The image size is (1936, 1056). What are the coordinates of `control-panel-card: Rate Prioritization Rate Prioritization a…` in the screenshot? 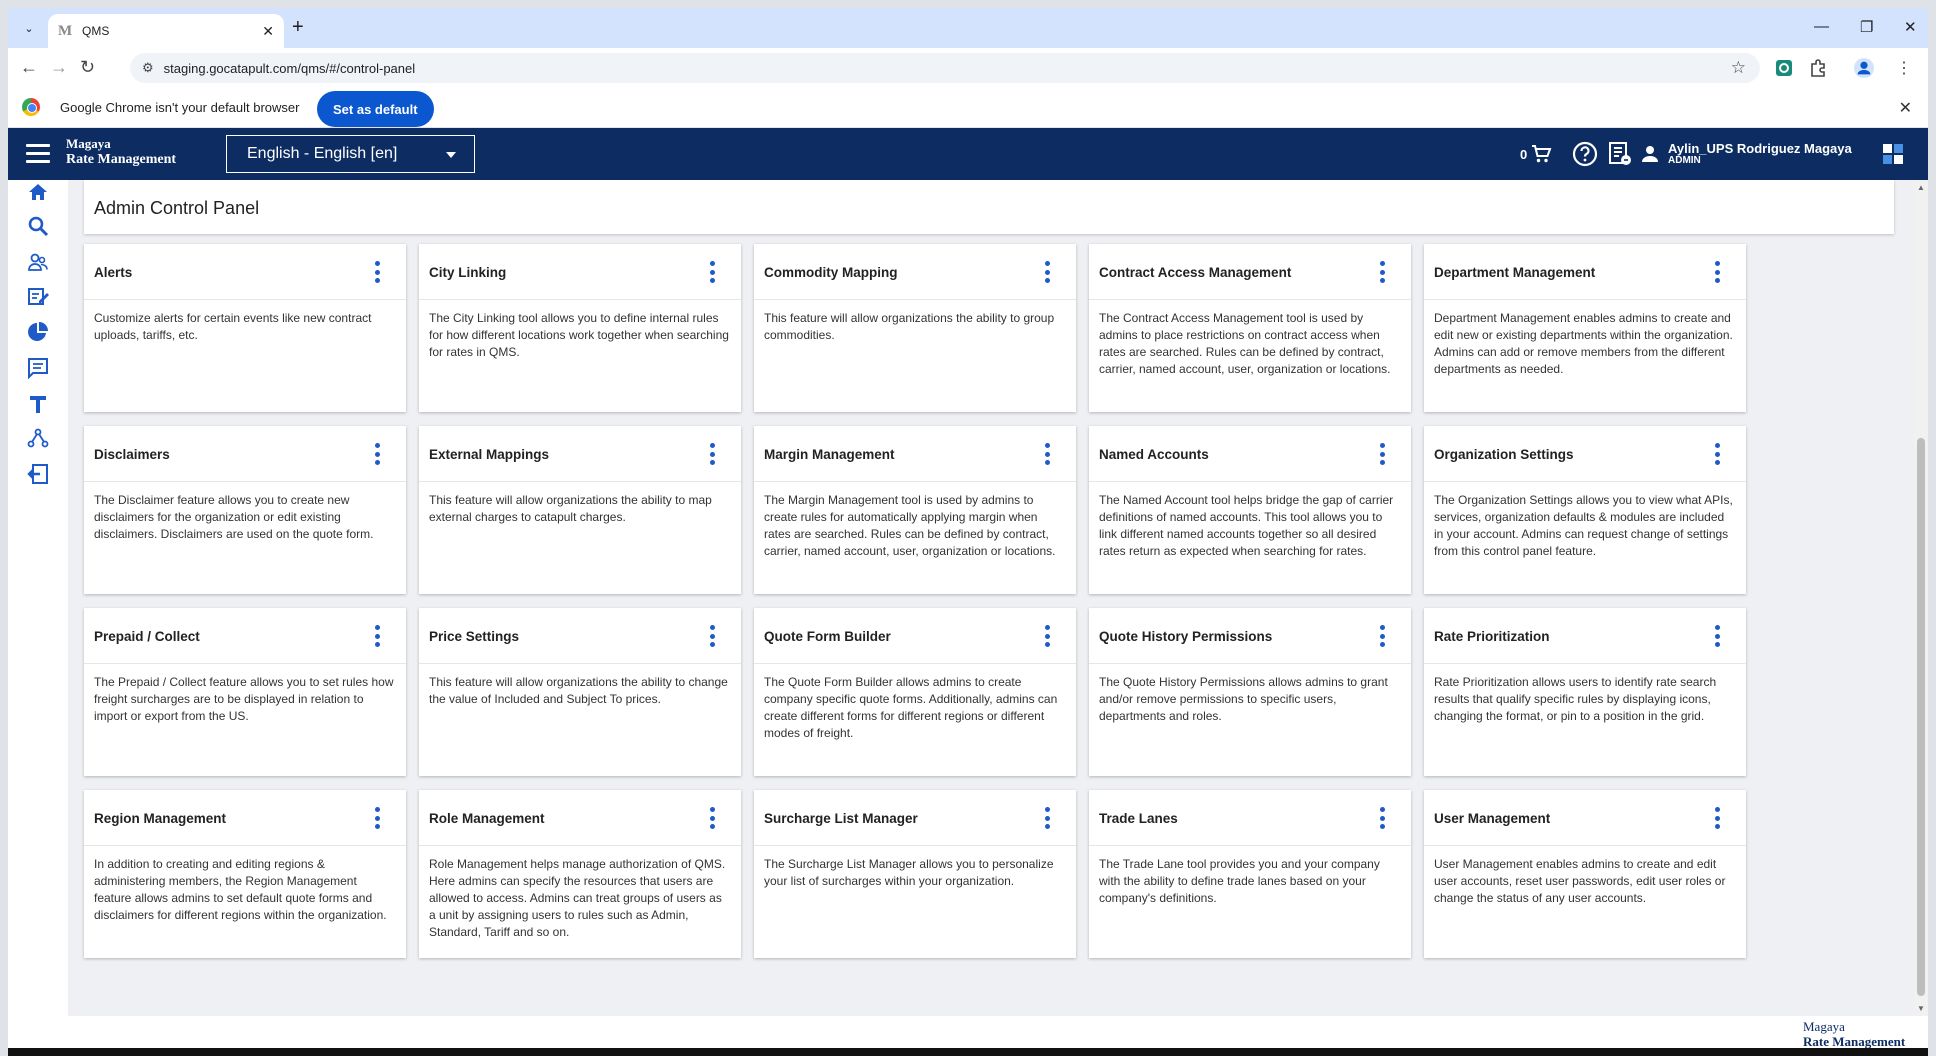 It's located at (1585, 692).